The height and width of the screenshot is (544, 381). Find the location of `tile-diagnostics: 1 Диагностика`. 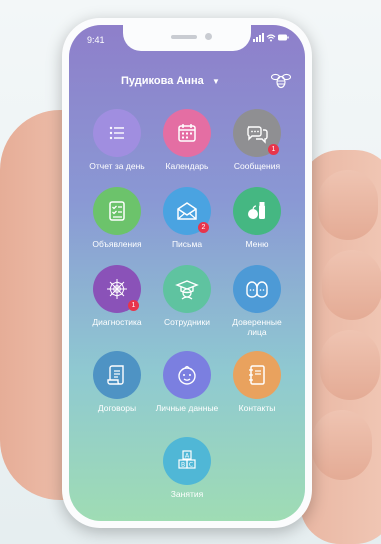

tile-diagnostics: 1 Диагностика is located at coordinates (117, 296).